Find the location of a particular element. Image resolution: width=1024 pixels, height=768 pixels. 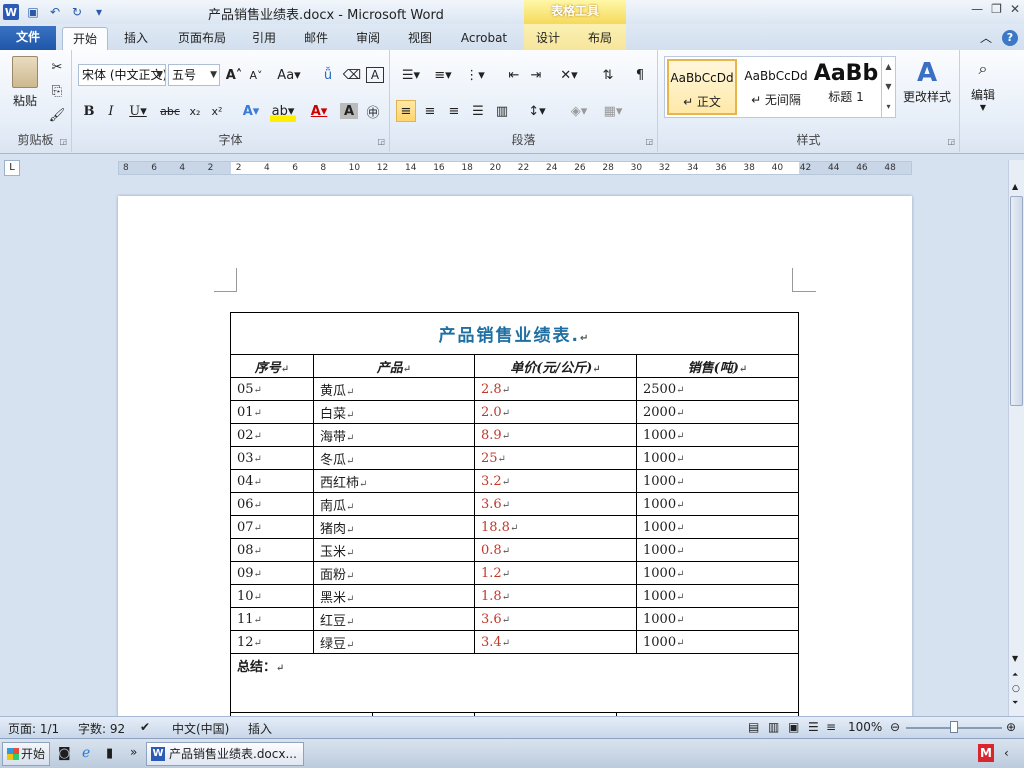

quicklaunch-app-icon: ▮ is located at coordinates (109, 753).